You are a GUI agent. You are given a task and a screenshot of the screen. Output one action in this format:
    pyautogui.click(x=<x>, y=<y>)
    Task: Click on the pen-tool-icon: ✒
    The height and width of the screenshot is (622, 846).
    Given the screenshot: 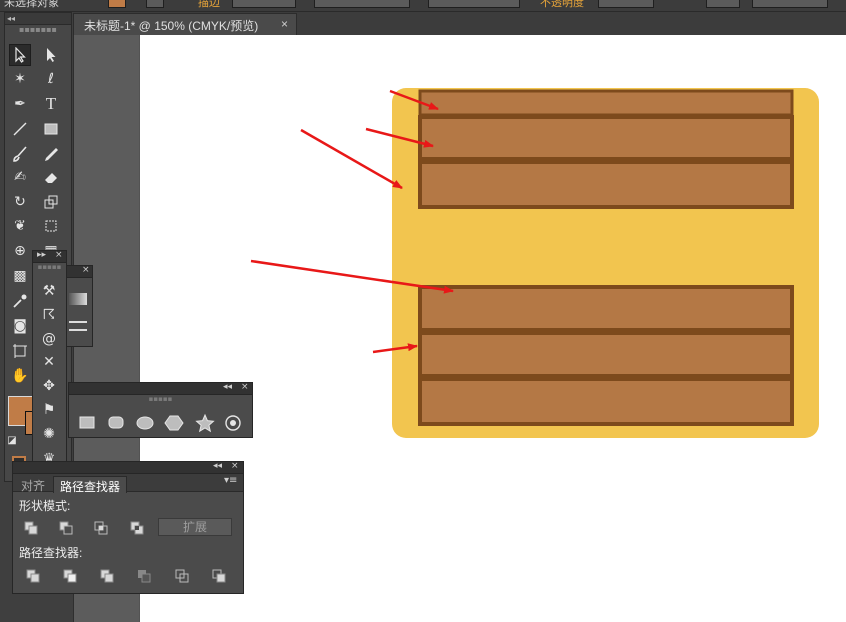 What is the action you would take?
    pyautogui.click(x=20, y=104)
    